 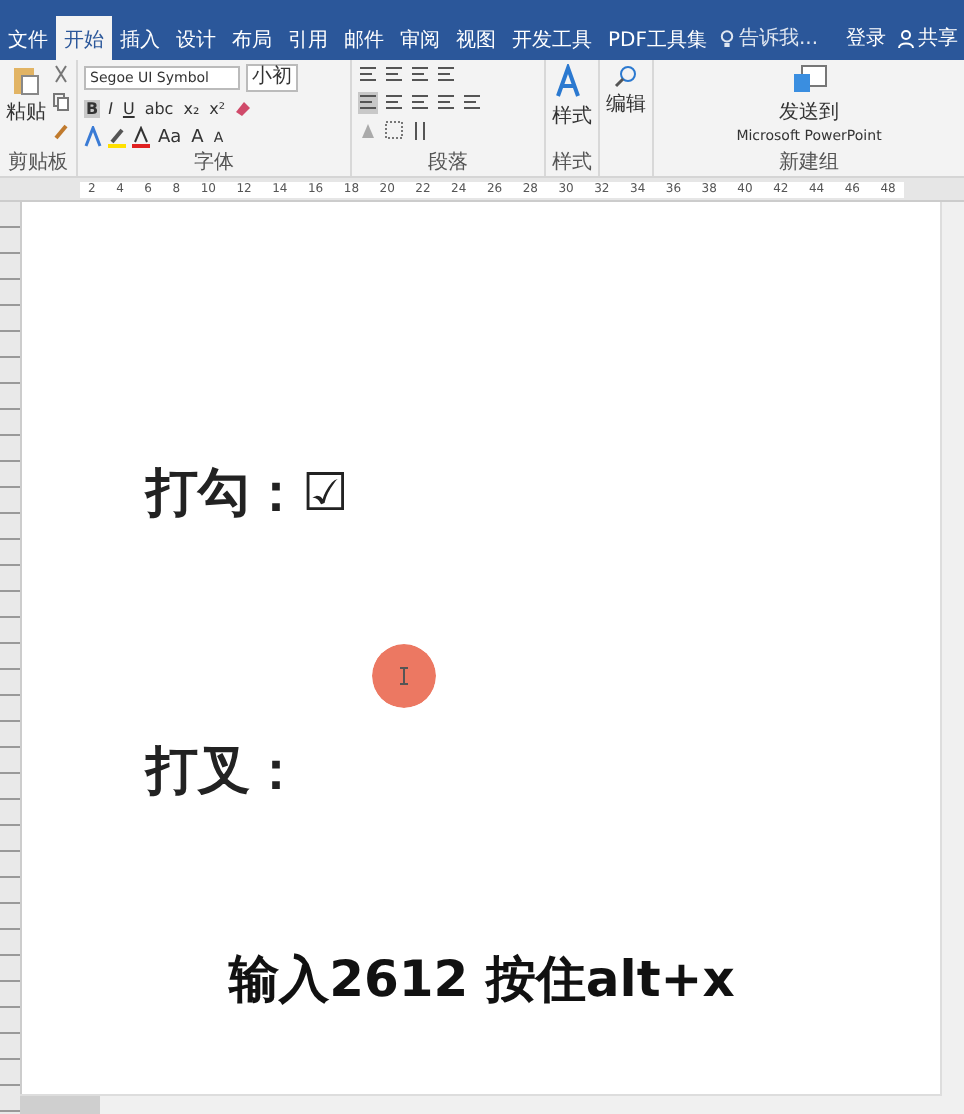 What do you see at coordinates (248, 495) in the screenshot?
I see `document-line: 打勾：☑` at bounding box center [248, 495].